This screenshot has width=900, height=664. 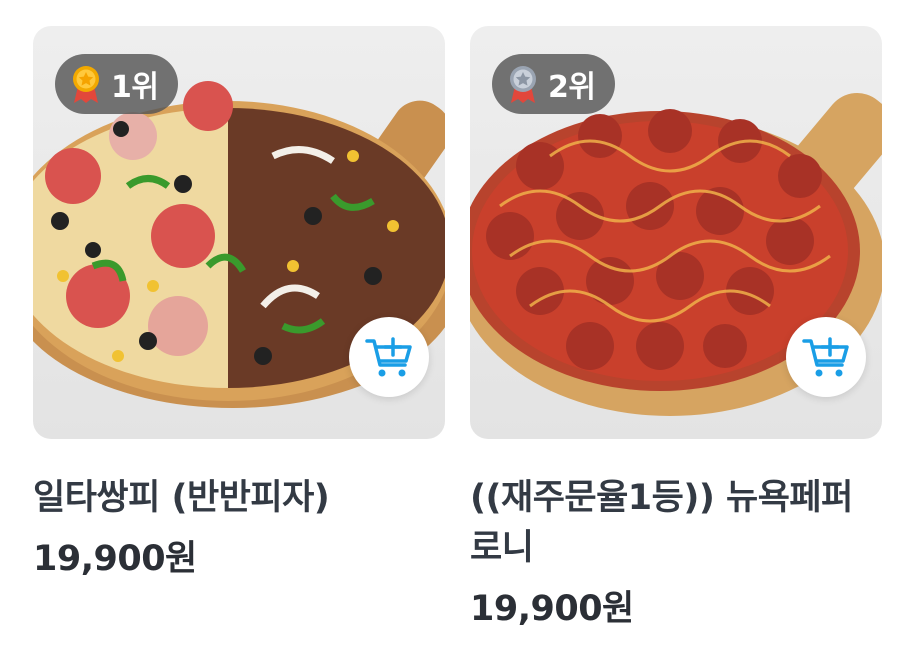 I want to click on rank-label: 2위, so click(x=572, y=87).